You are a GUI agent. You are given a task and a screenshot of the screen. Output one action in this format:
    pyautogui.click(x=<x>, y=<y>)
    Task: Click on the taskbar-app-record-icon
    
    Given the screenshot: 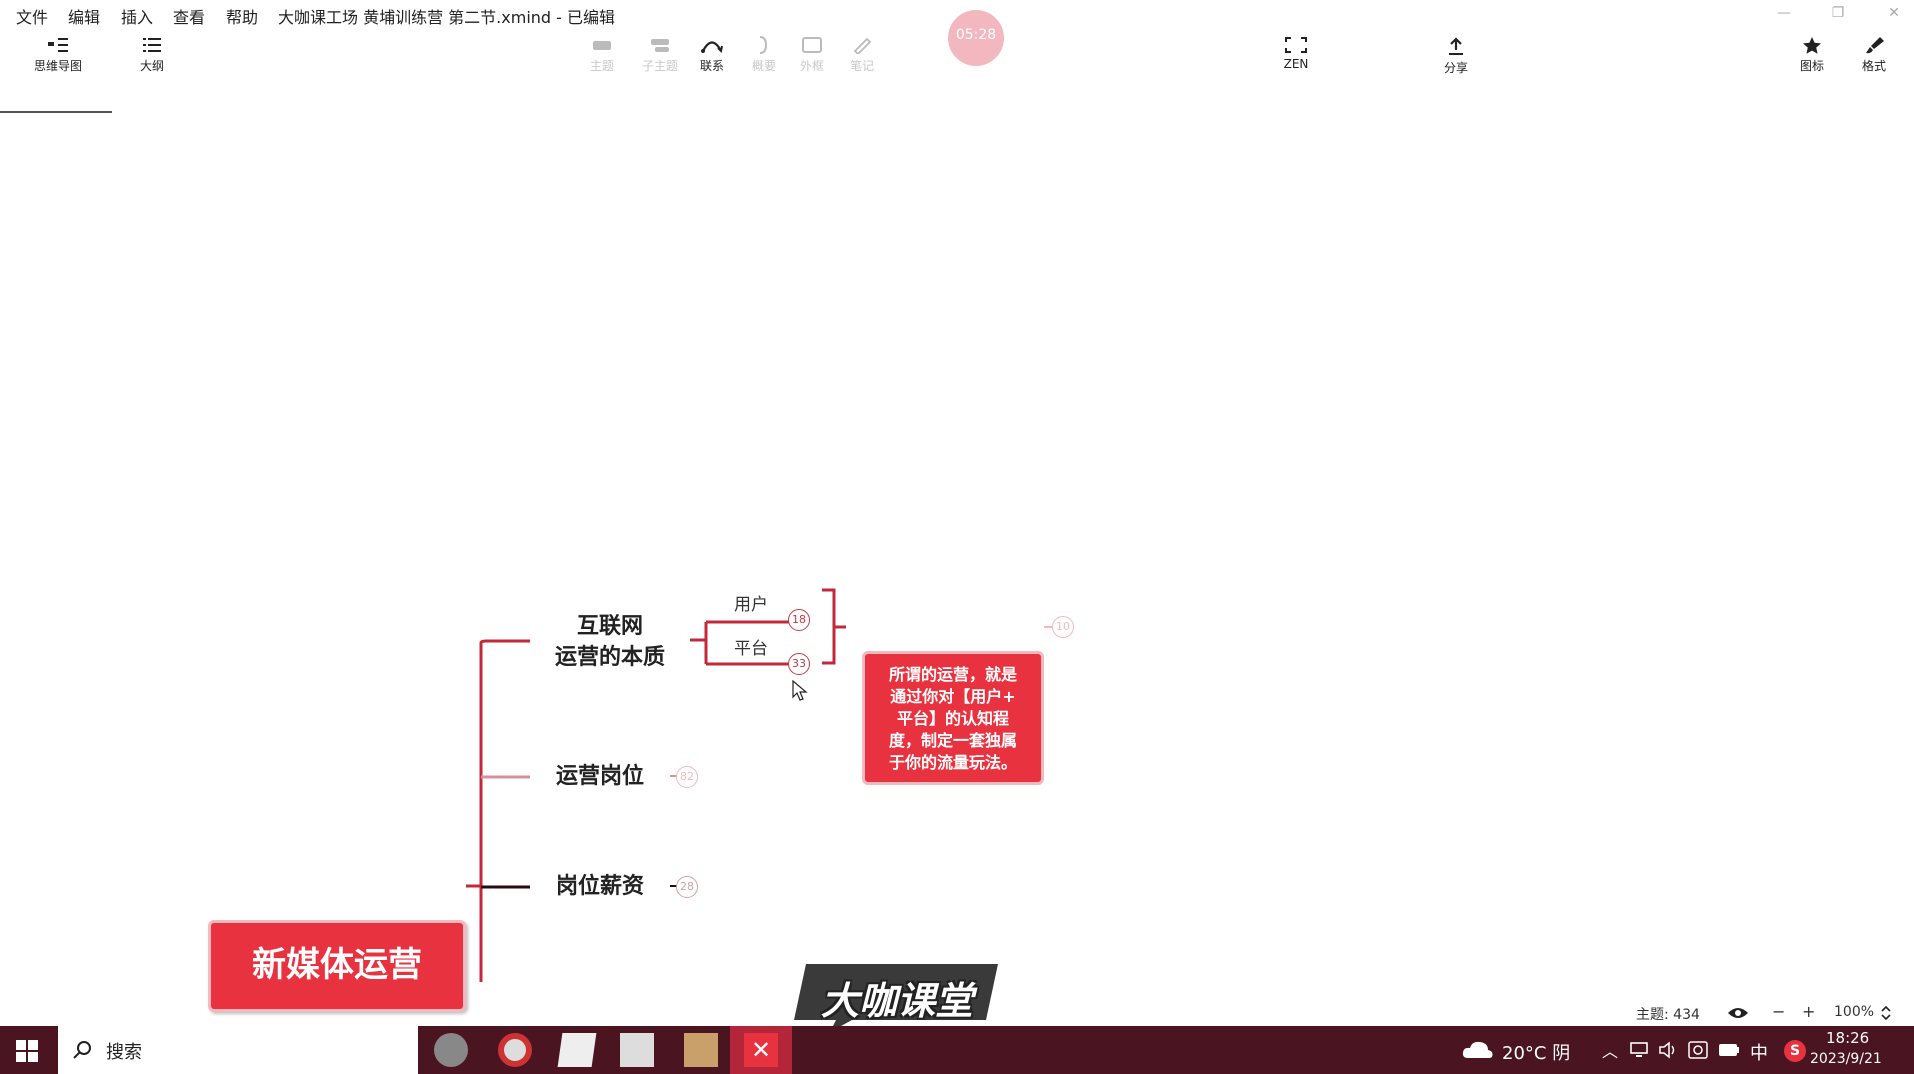 What is the action you would take?
    pyautogui.click(x=451, y=1050)
    